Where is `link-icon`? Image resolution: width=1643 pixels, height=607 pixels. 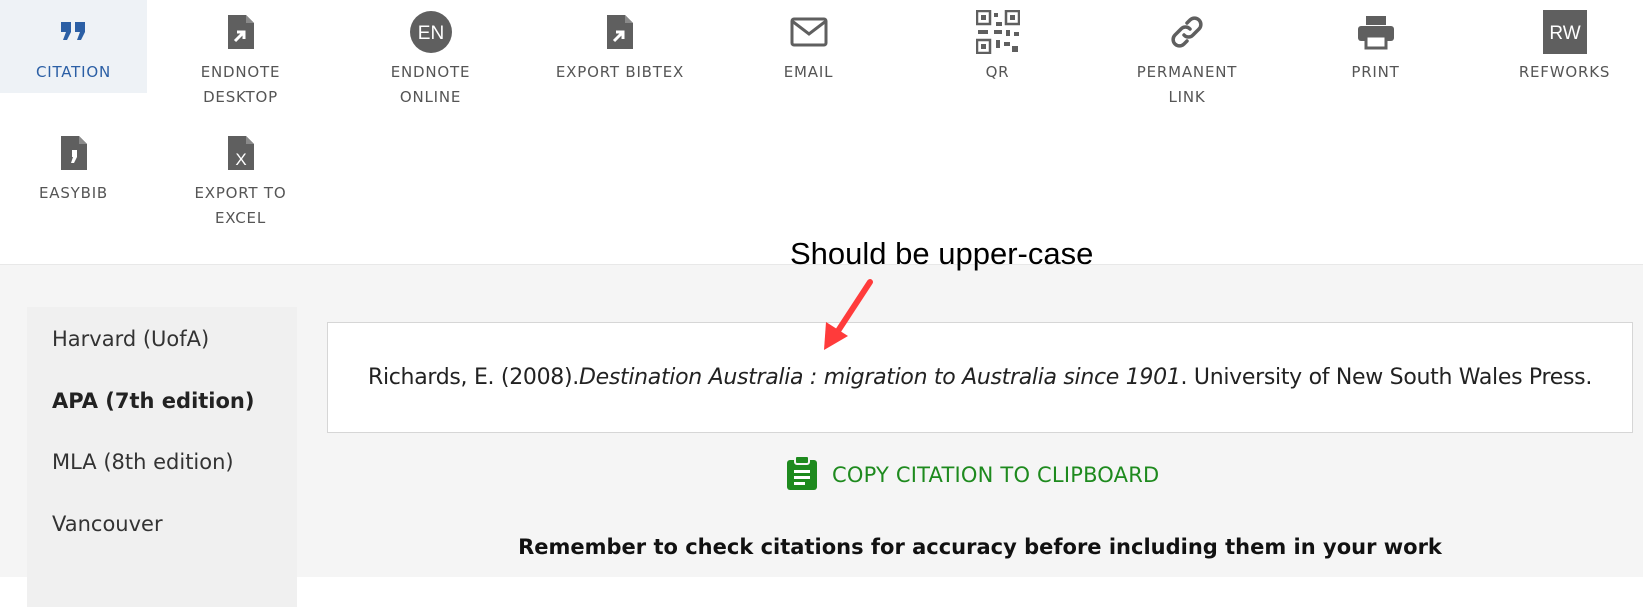
link-icon is located at coordinates (1187, 32).